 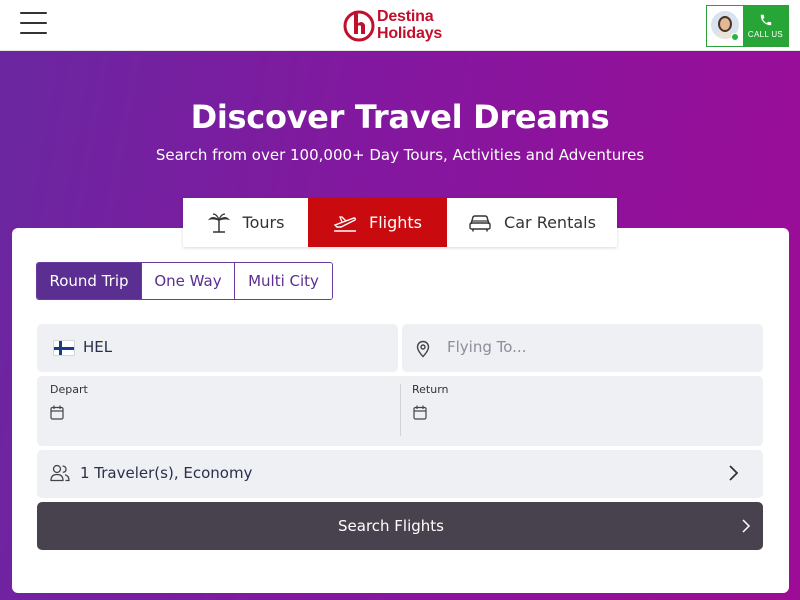 What do you see at coordinates (359, 26) in the screenshot?
I see `logo-icon` at bounding box center [359, 26].